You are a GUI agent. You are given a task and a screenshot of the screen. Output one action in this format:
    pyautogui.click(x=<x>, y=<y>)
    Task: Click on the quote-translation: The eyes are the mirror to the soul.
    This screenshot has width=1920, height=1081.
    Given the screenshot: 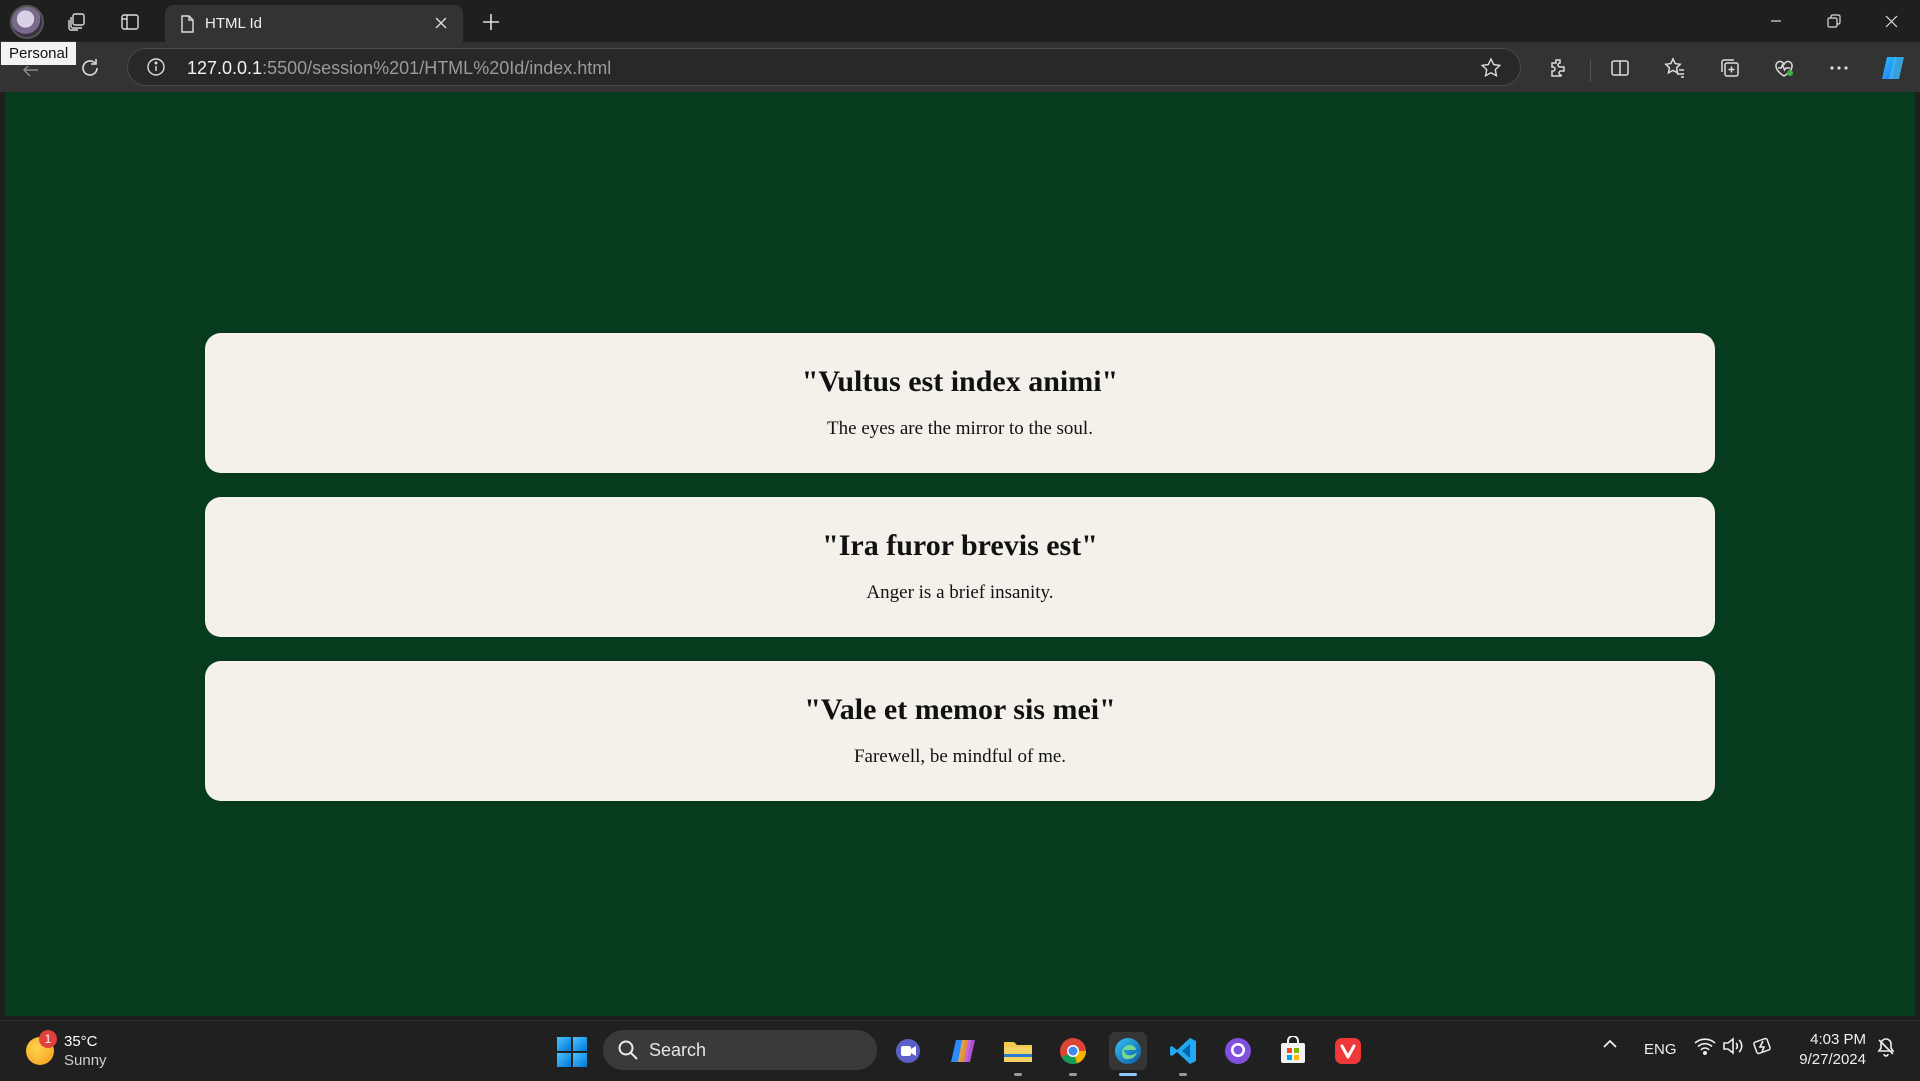 What is the action you would take?
    pyautogui.click(x=960, y=428)
    